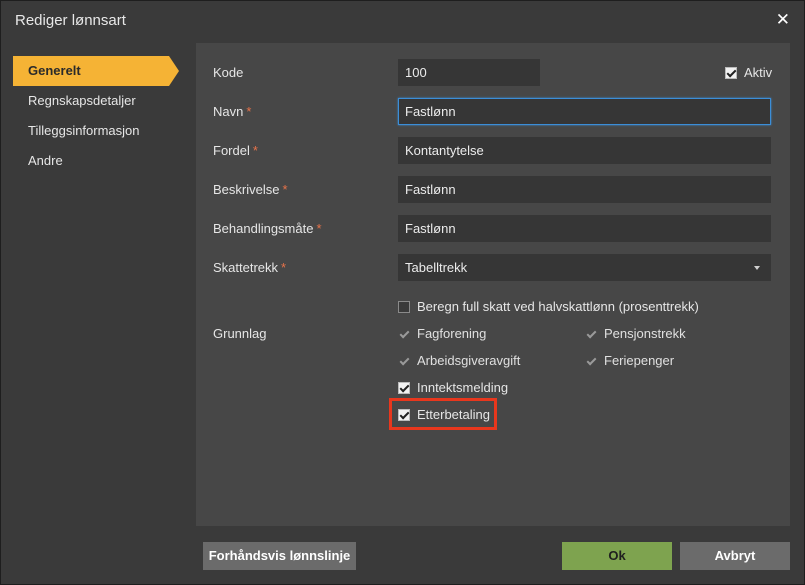 This screenshot has height=585, width=805. Describe the element at coordinates (246, 189) in the screenshot. I see `beskrivelse-label-text: Beskrivelse` at that location.